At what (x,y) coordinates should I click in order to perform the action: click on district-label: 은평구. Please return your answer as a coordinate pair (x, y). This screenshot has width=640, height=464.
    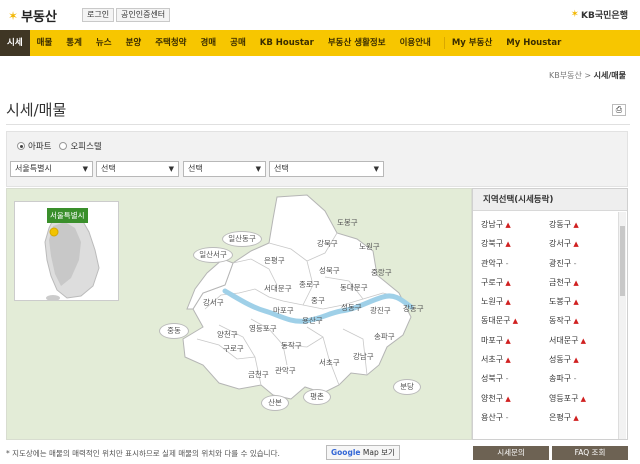
    Looking at the image, I should click on (274, 260).